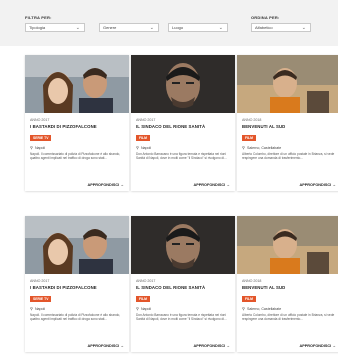 This screenshot has width=338, height=355. I want to click on luogo-value: Luogo, so click(178, 27).